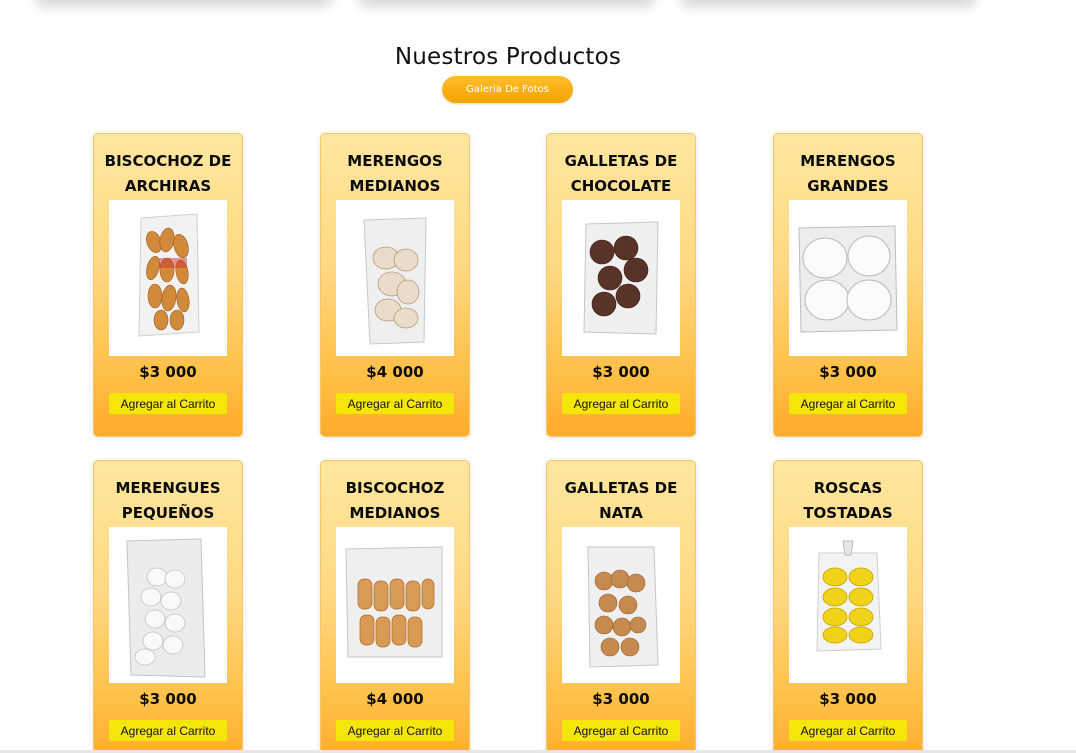 Image resolution: width=1076 pixels, height=753 pixels. I want to click on product-name: GALLETAS DE NATA, so click(621, 500).